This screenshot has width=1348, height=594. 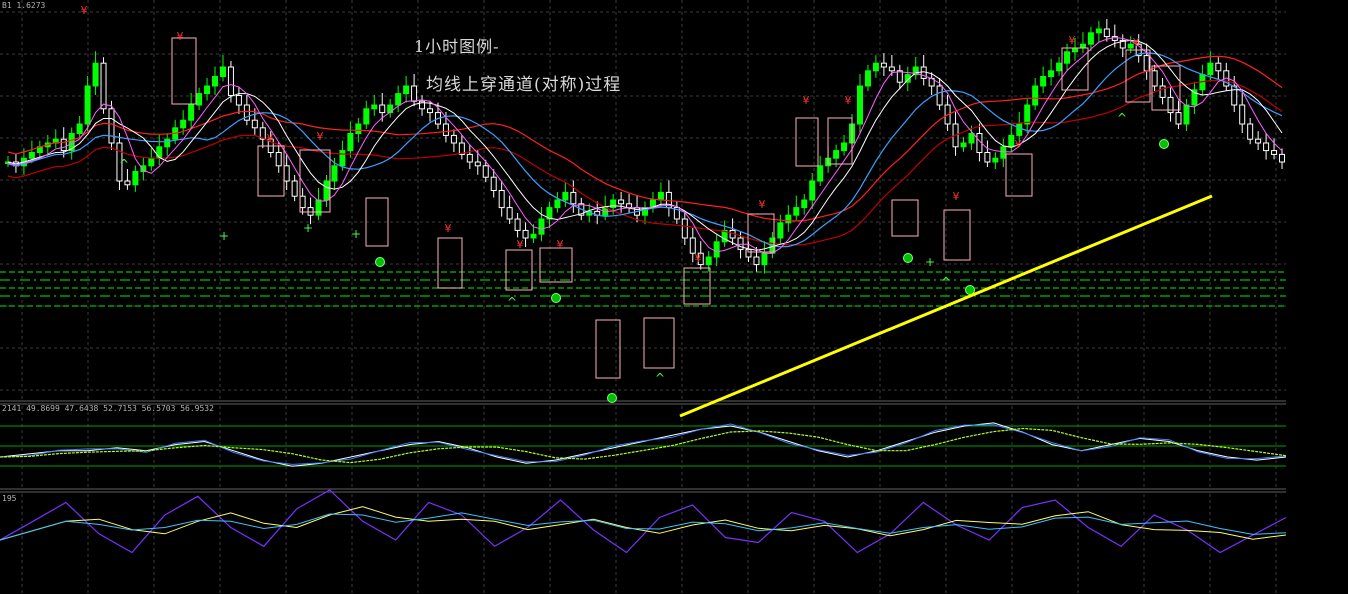 What do you see at coordinates (9, 498) in the screenshot?
I see `osc2-readout: 195` at bounding box center [9, 498].